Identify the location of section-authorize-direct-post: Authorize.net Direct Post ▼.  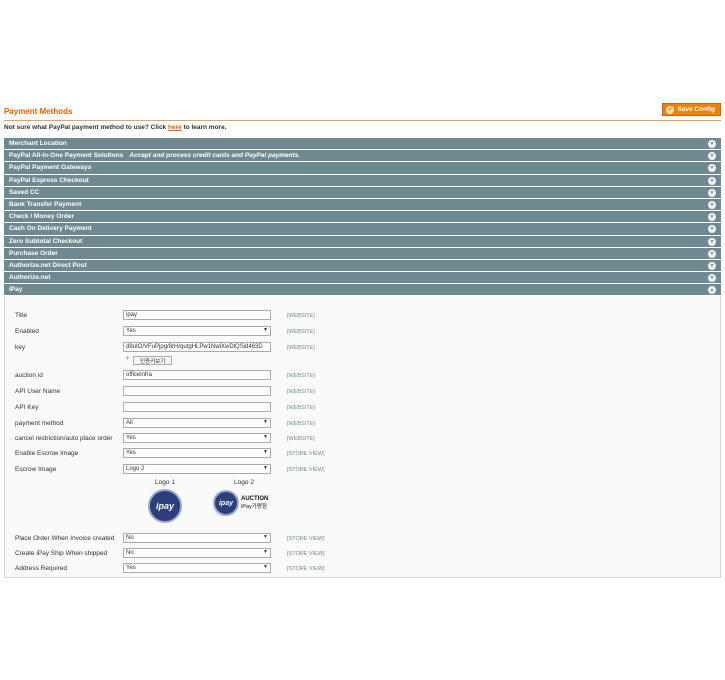
(362, 266).